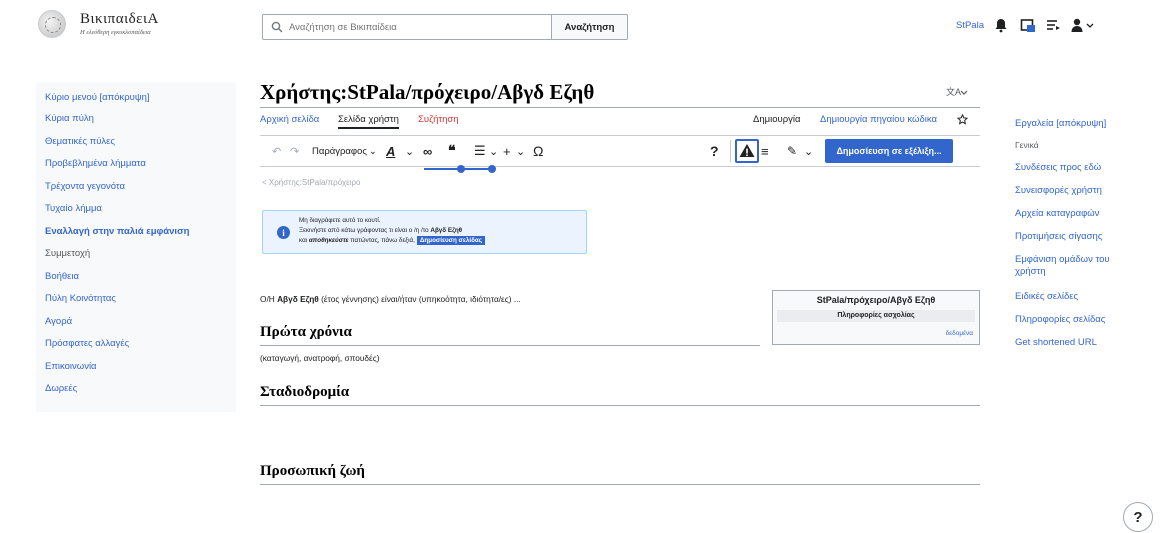 The image size is (1163, 533). I want to click on search-button: Αναζήτηση, so click(590, 27).